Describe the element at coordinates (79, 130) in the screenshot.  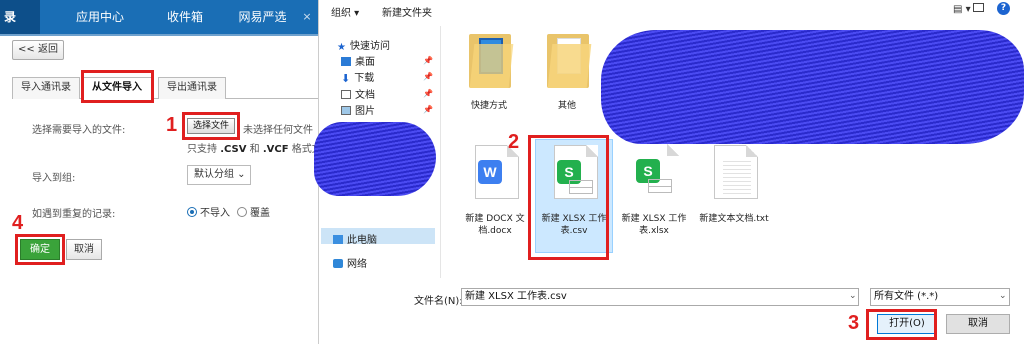
I see `file-label: 选择需要导入的文件:` at that location.